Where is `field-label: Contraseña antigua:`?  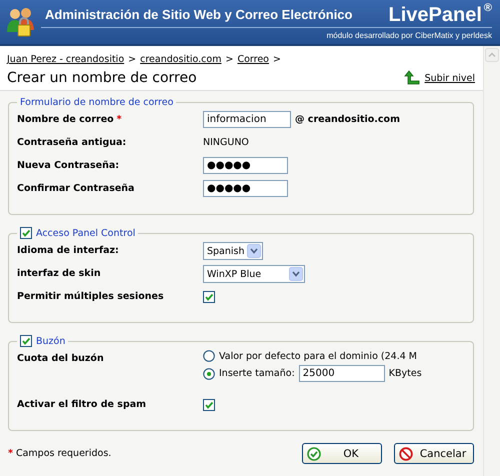
field-label: Contraseña antigua: is located at coordinates (71, 142).